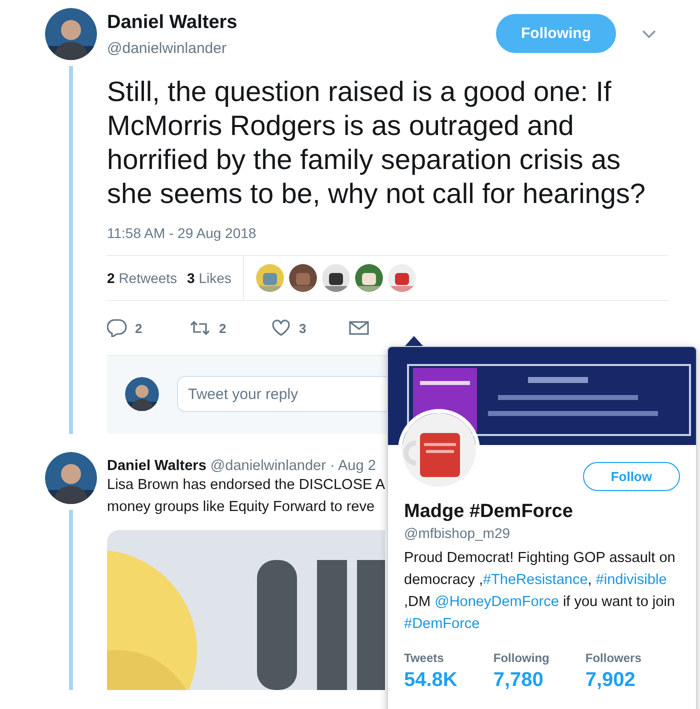  What do you see at coordinates (556, 33) in the screenshot?
I see `follow-button: Following` at bounding box center [556, 33].